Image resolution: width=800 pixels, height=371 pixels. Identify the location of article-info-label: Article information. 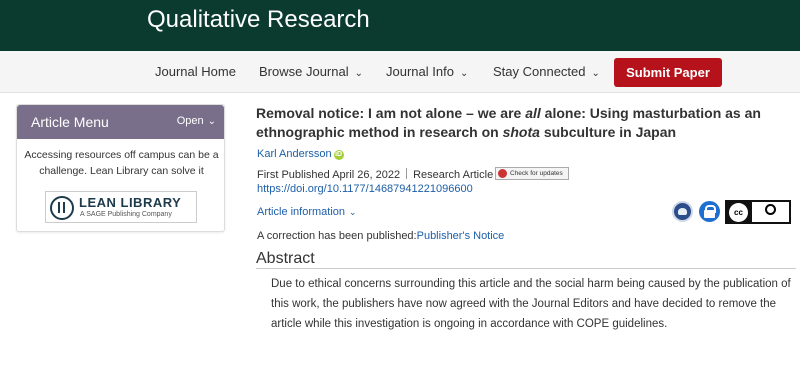
(301, 212).